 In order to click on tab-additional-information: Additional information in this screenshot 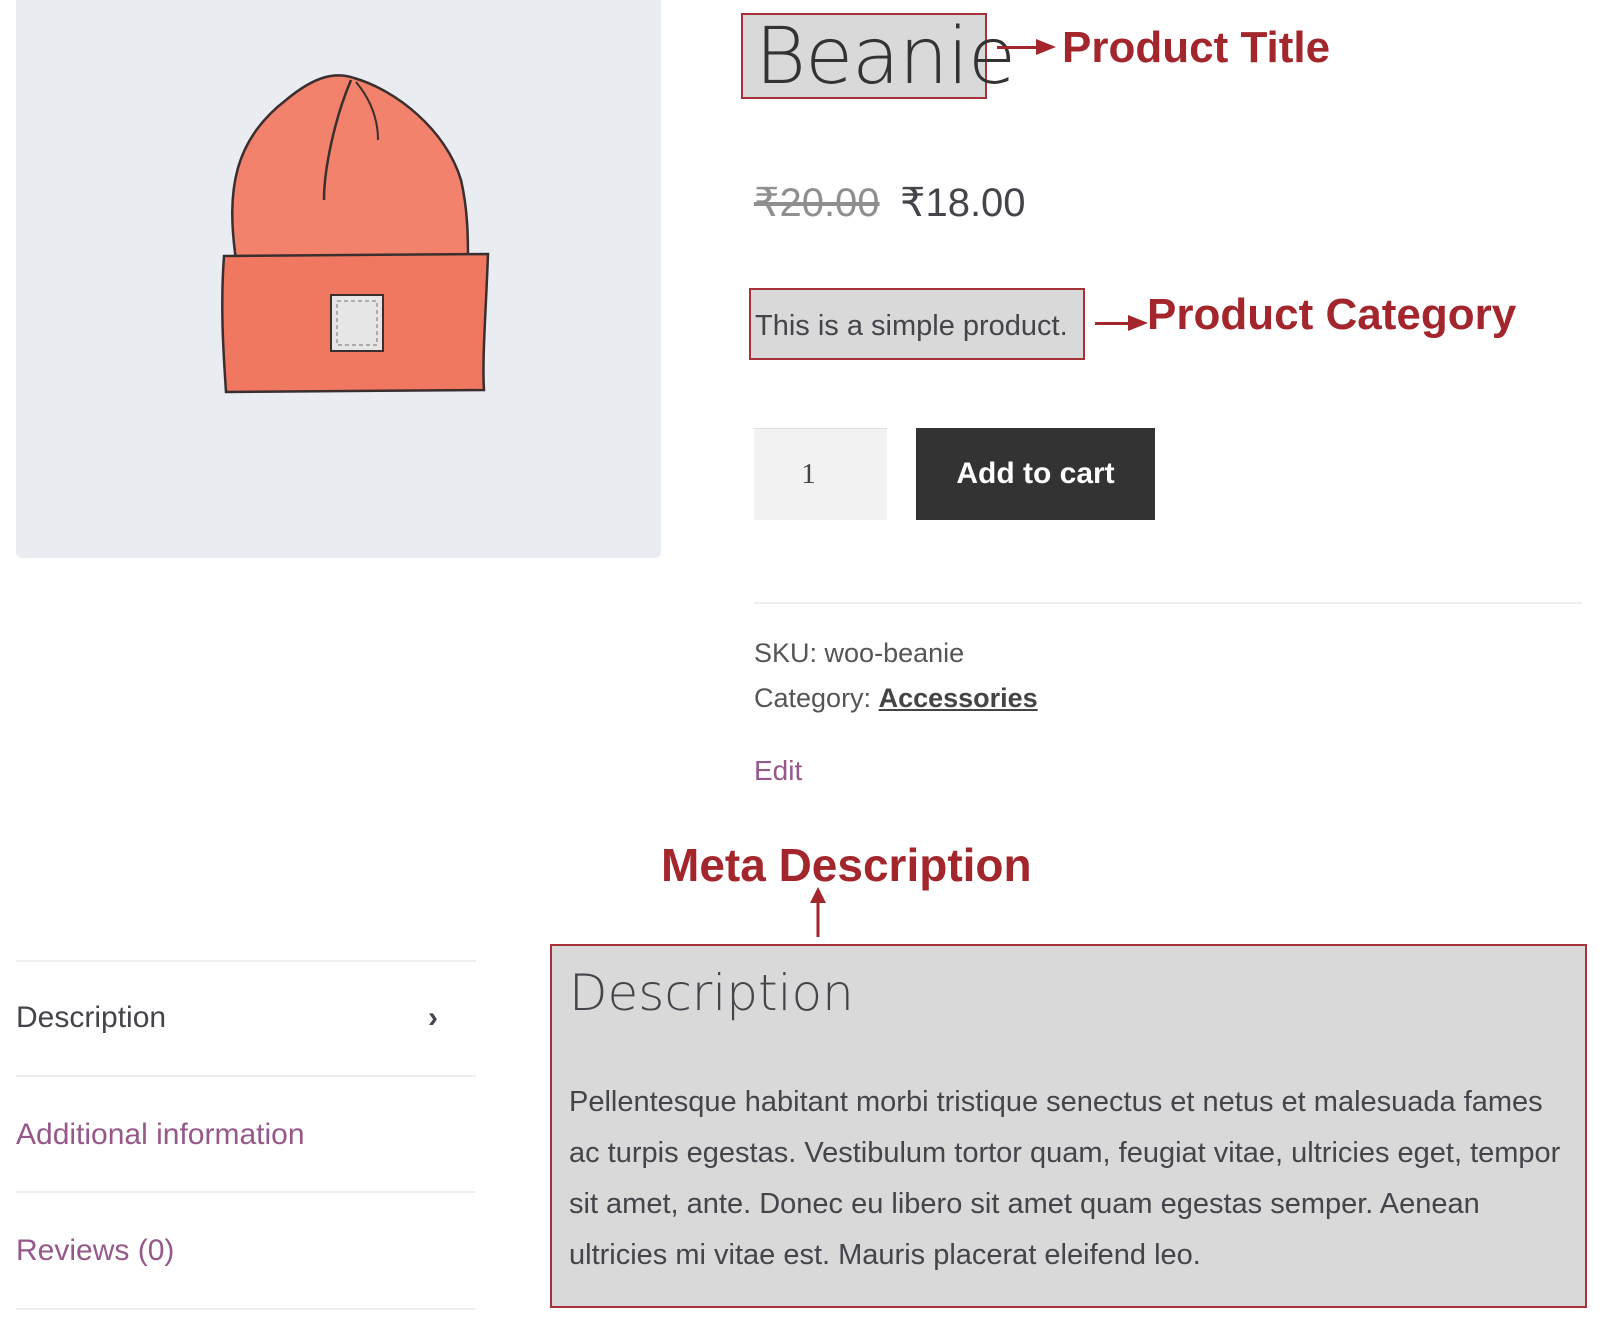, I will do `click(160, 1135)`.